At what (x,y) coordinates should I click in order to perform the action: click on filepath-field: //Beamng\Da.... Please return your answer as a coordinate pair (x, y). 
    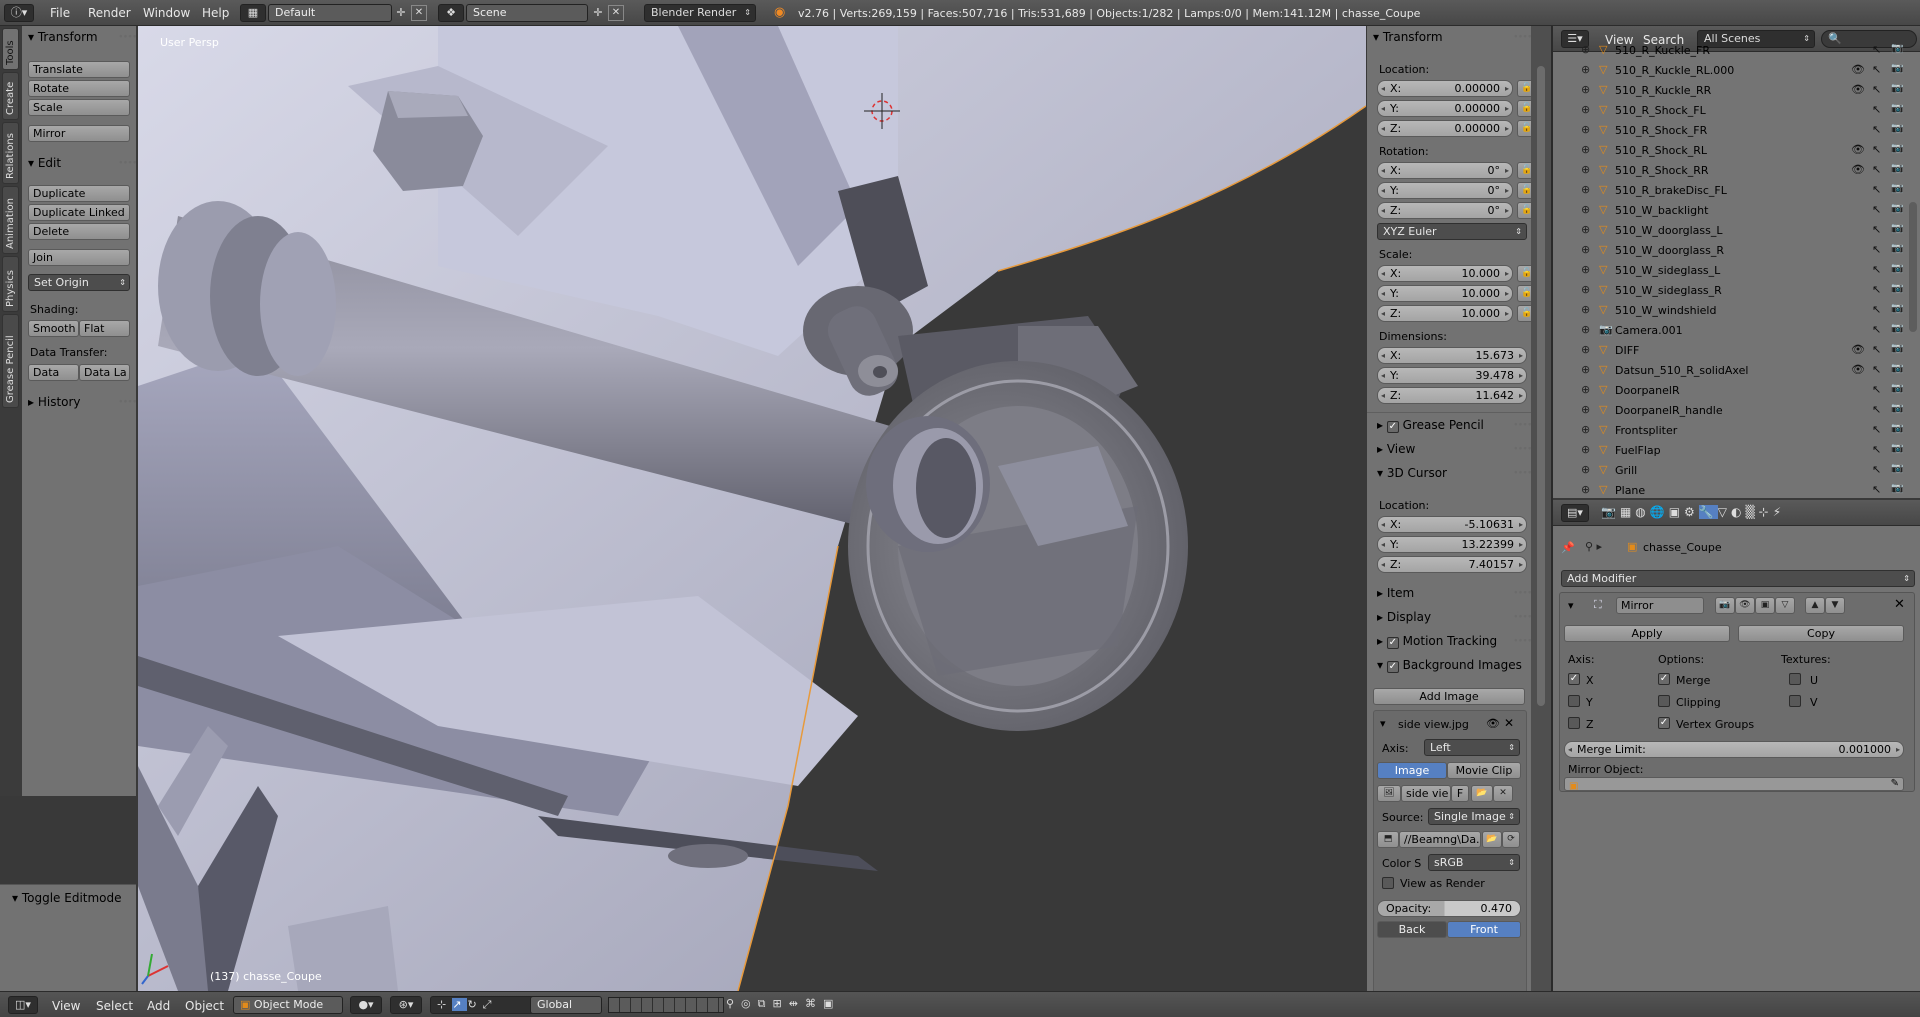
    Looking at the image, I should click on (1440, 839).